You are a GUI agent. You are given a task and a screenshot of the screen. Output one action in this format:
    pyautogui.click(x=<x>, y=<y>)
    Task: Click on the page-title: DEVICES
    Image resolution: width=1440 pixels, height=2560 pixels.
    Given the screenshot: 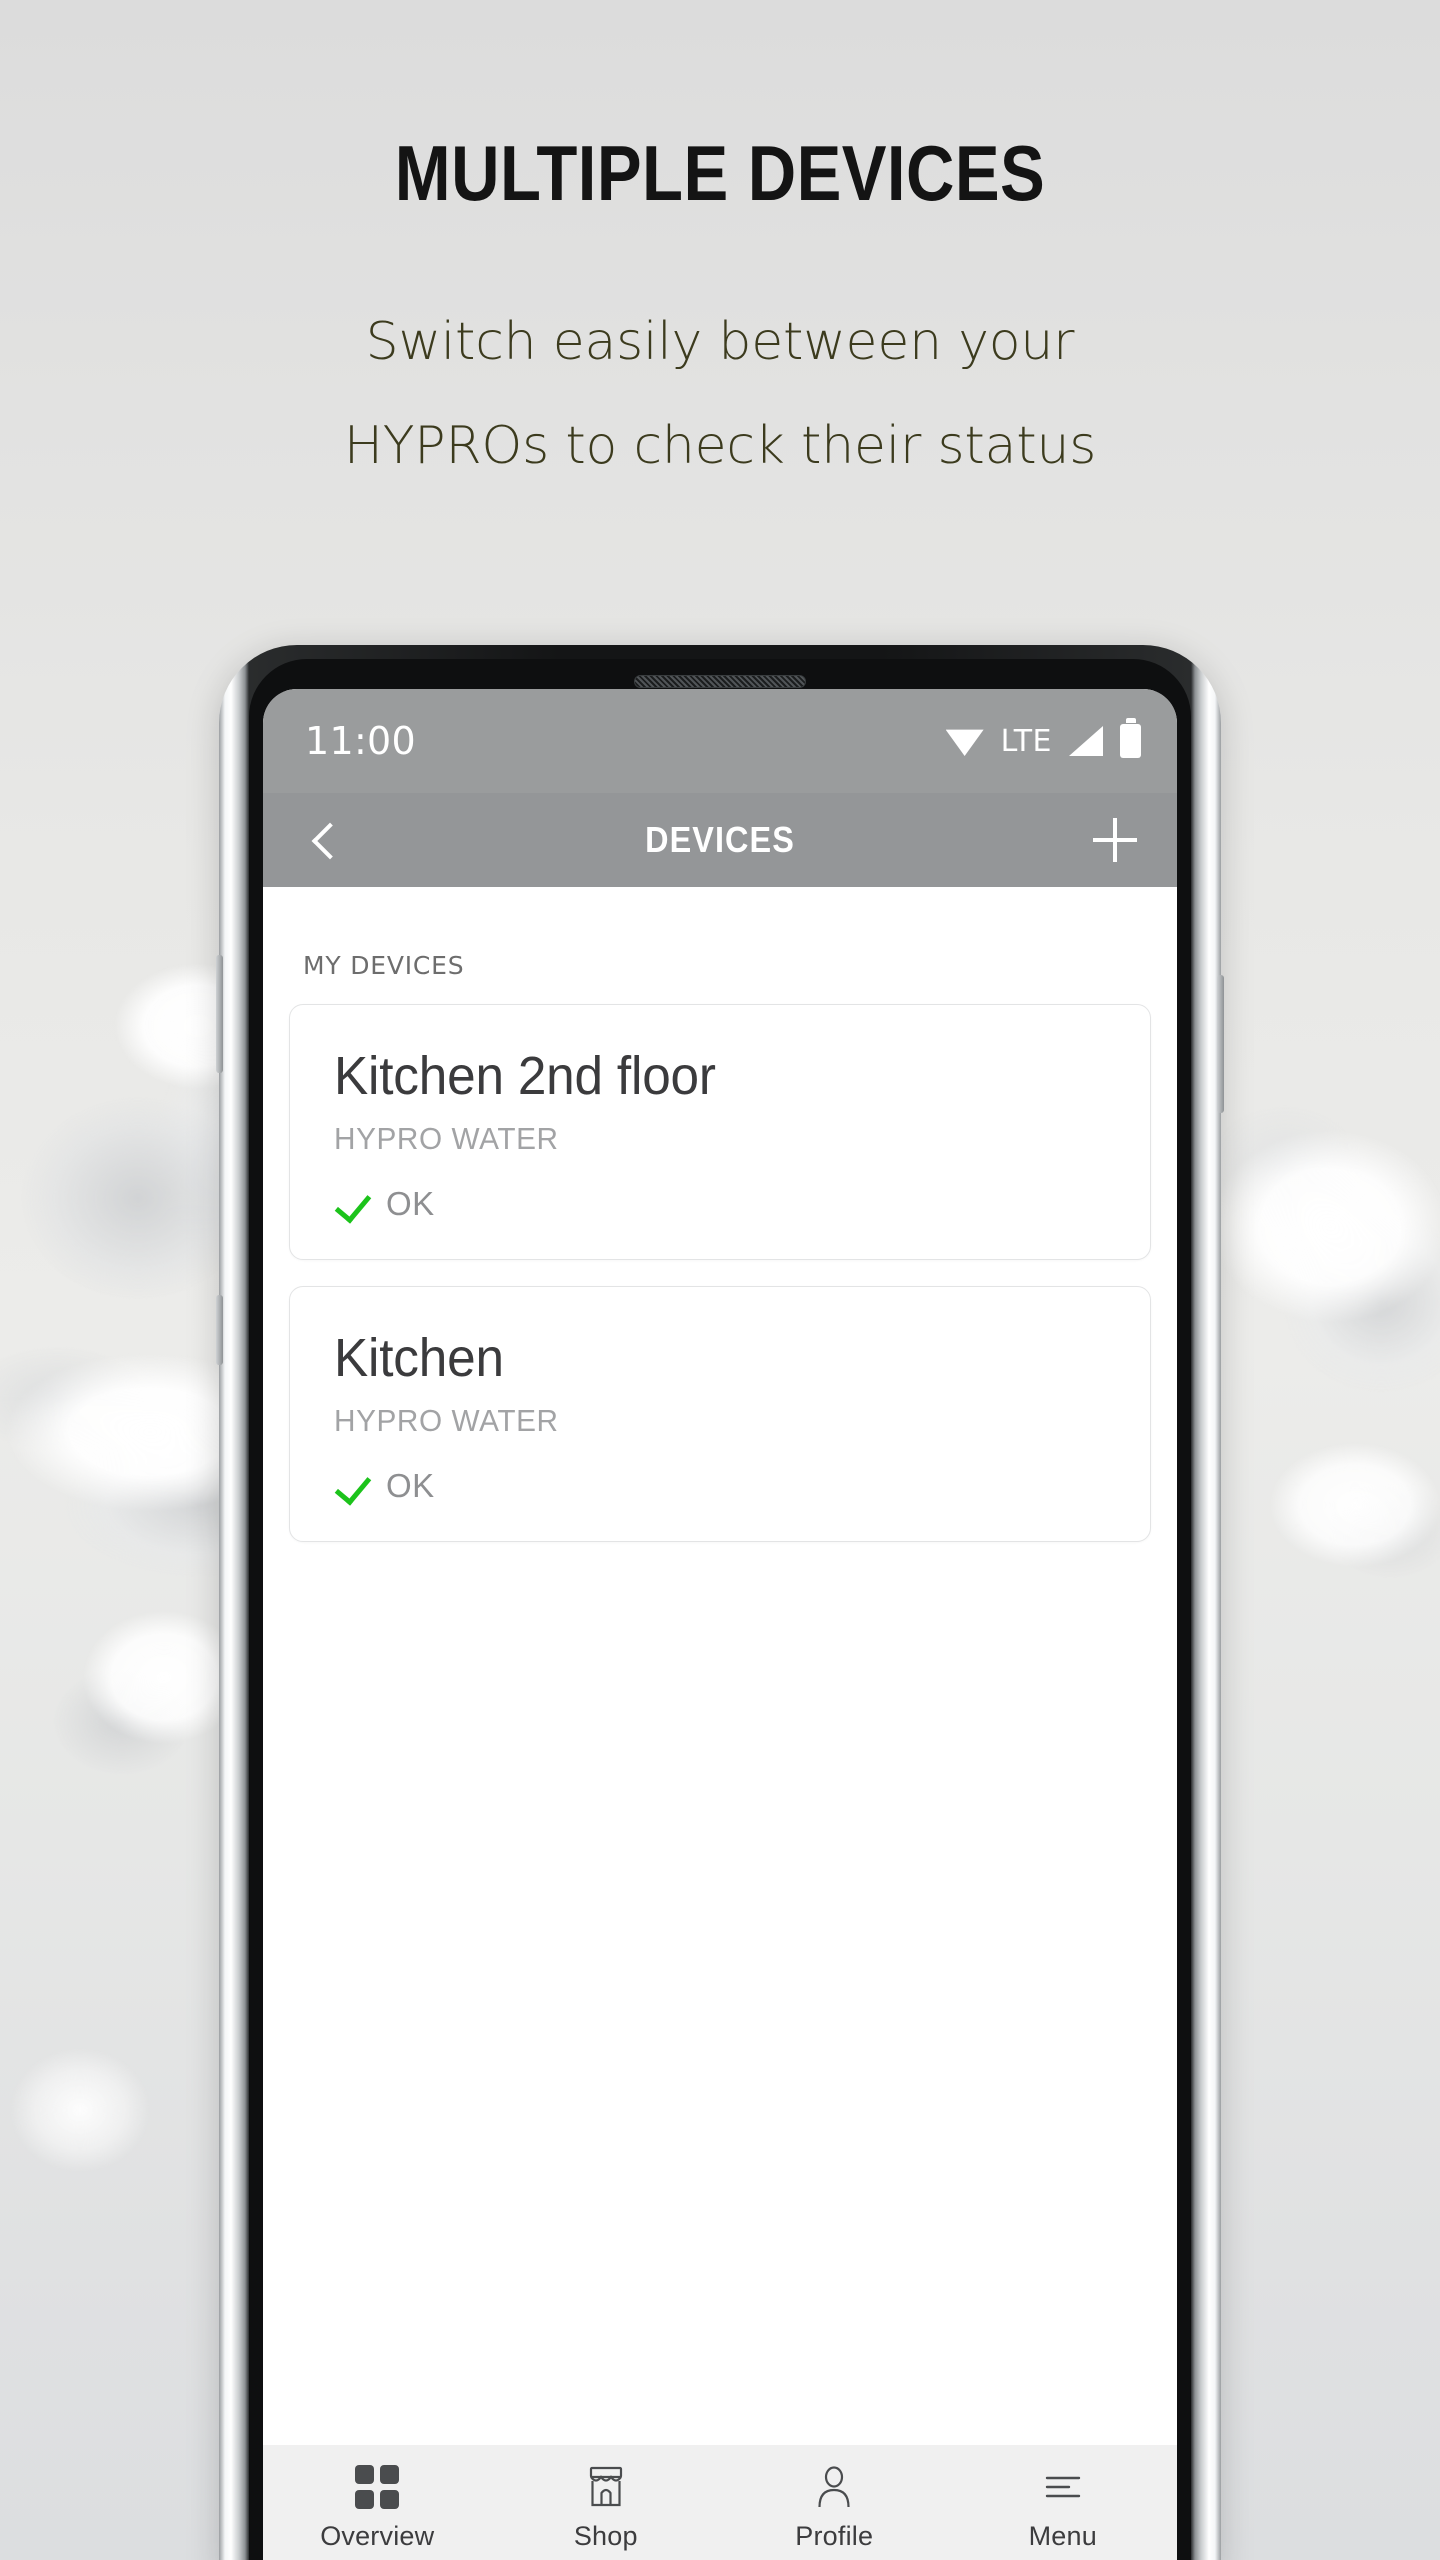 What is the action you would take?
    pyautogui.click(x=720, y=839)
    